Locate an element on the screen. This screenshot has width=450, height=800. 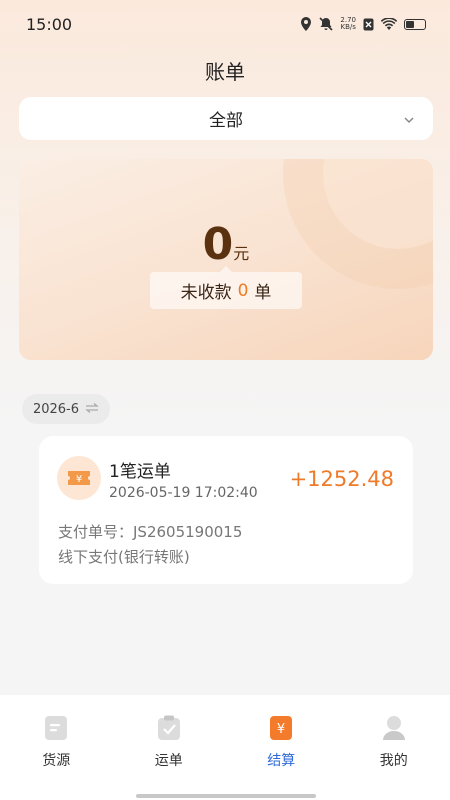
user-icon is located at coordinates (394, 730).